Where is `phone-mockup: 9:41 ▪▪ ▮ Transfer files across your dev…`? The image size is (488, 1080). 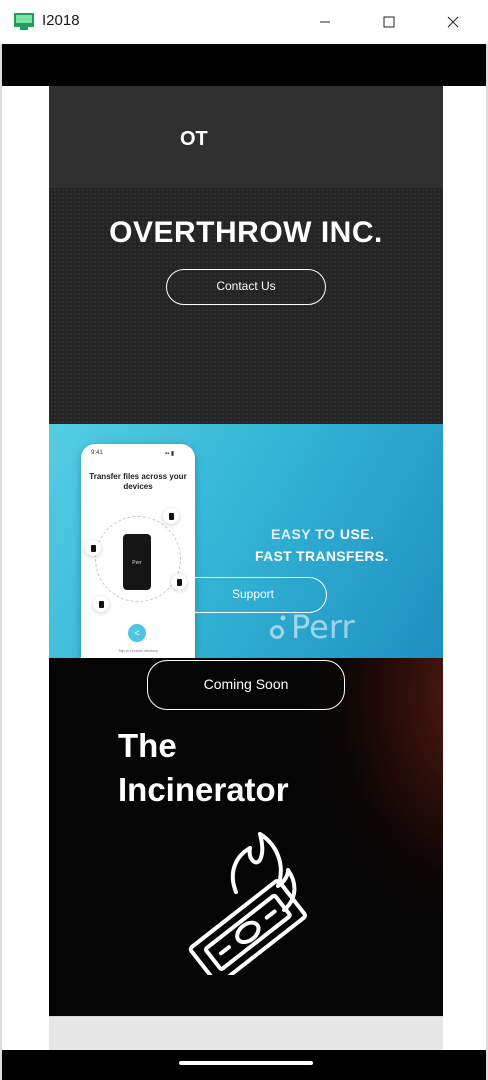
phone-mockup: 9:41 ▪▪ ▮ Transfer files across your dev… is located at coordinates (138, 551).